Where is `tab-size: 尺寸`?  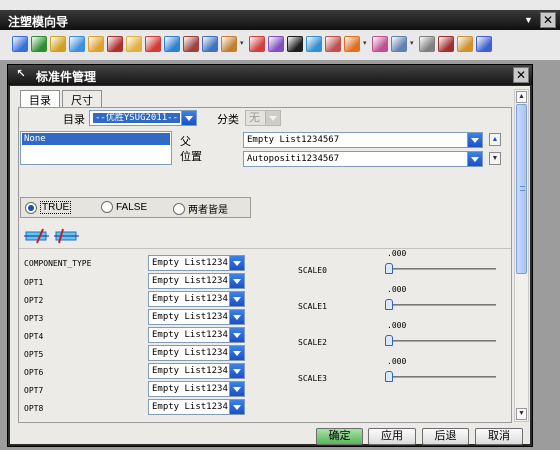
tab-size: 尺寸 is located at coordinates (82, 98).